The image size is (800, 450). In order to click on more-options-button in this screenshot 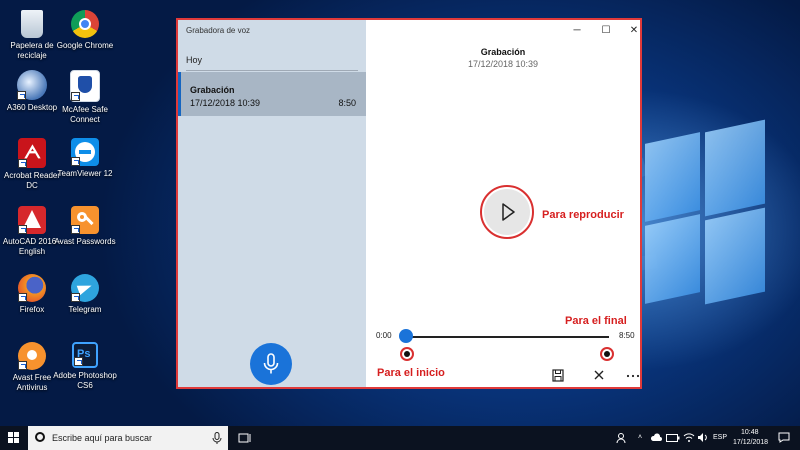, I will do `click(633, 376)`.